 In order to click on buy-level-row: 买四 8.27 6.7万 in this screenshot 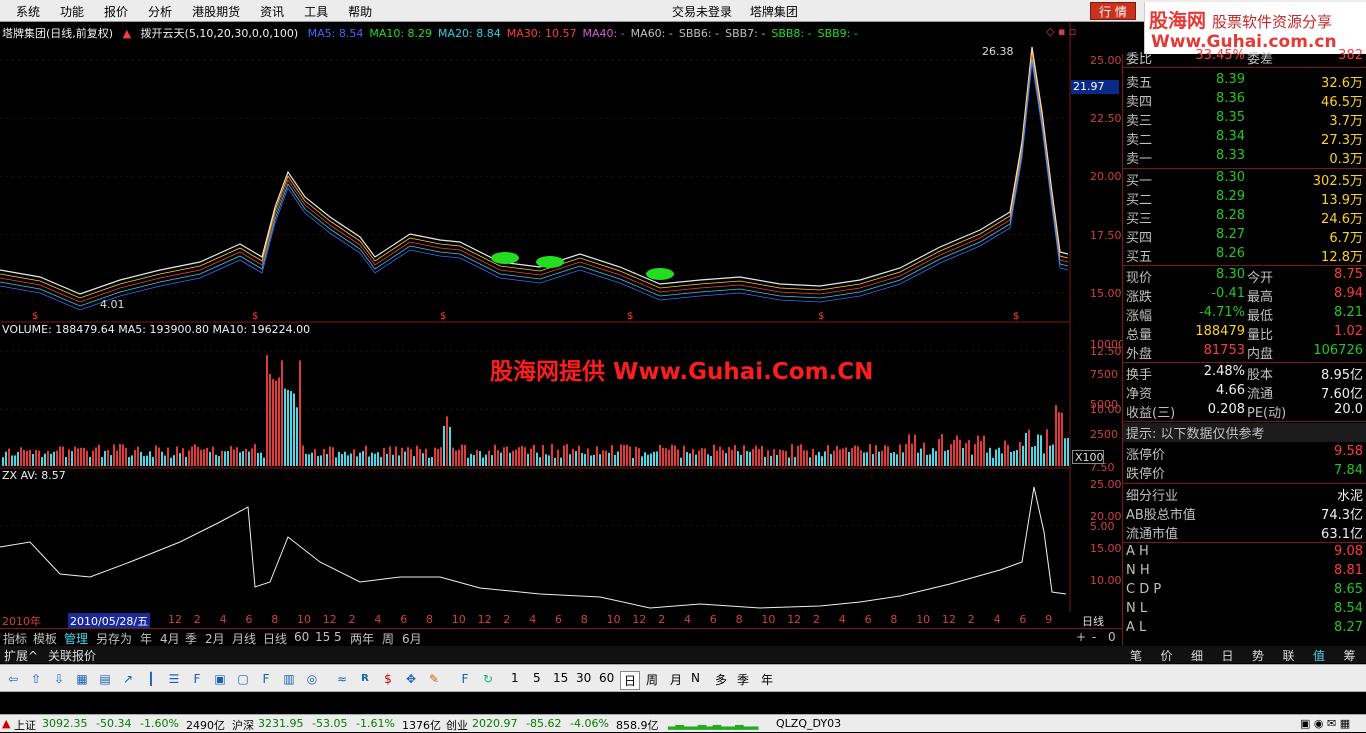, I will do `click(1244, 236)`.